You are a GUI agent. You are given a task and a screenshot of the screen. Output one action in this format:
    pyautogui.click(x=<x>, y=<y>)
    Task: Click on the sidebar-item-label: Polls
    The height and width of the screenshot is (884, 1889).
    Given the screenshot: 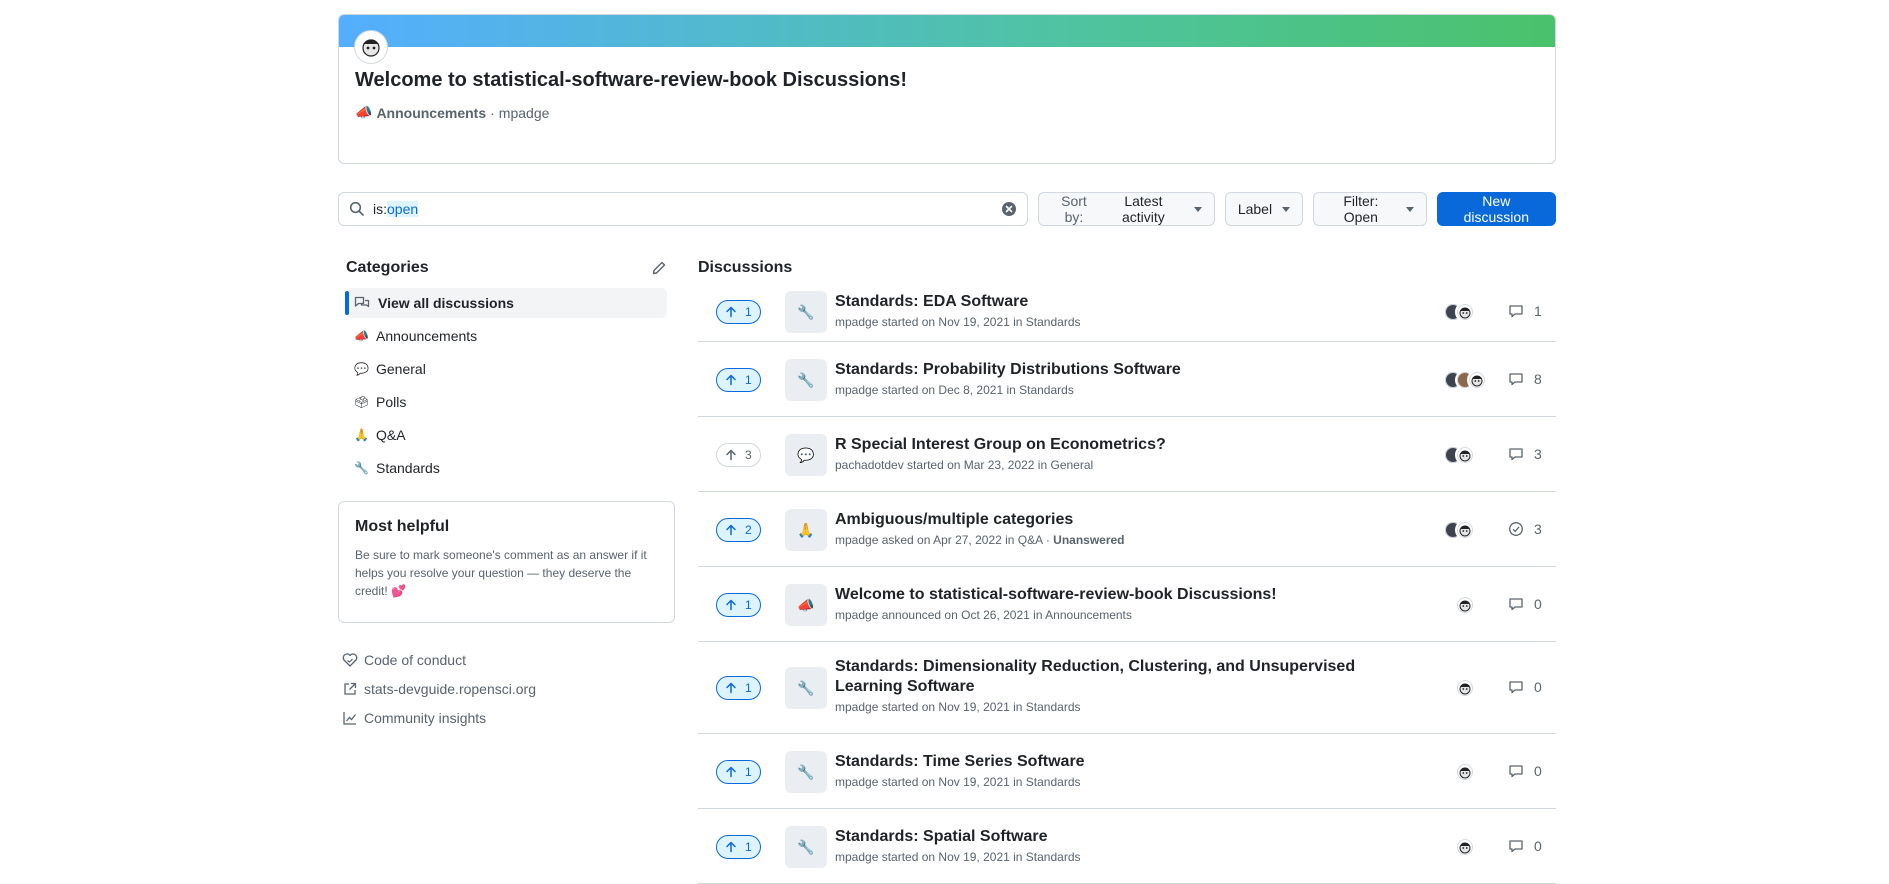 What is the action you would take?
    pyautogui.click(x=391, y=402)
    